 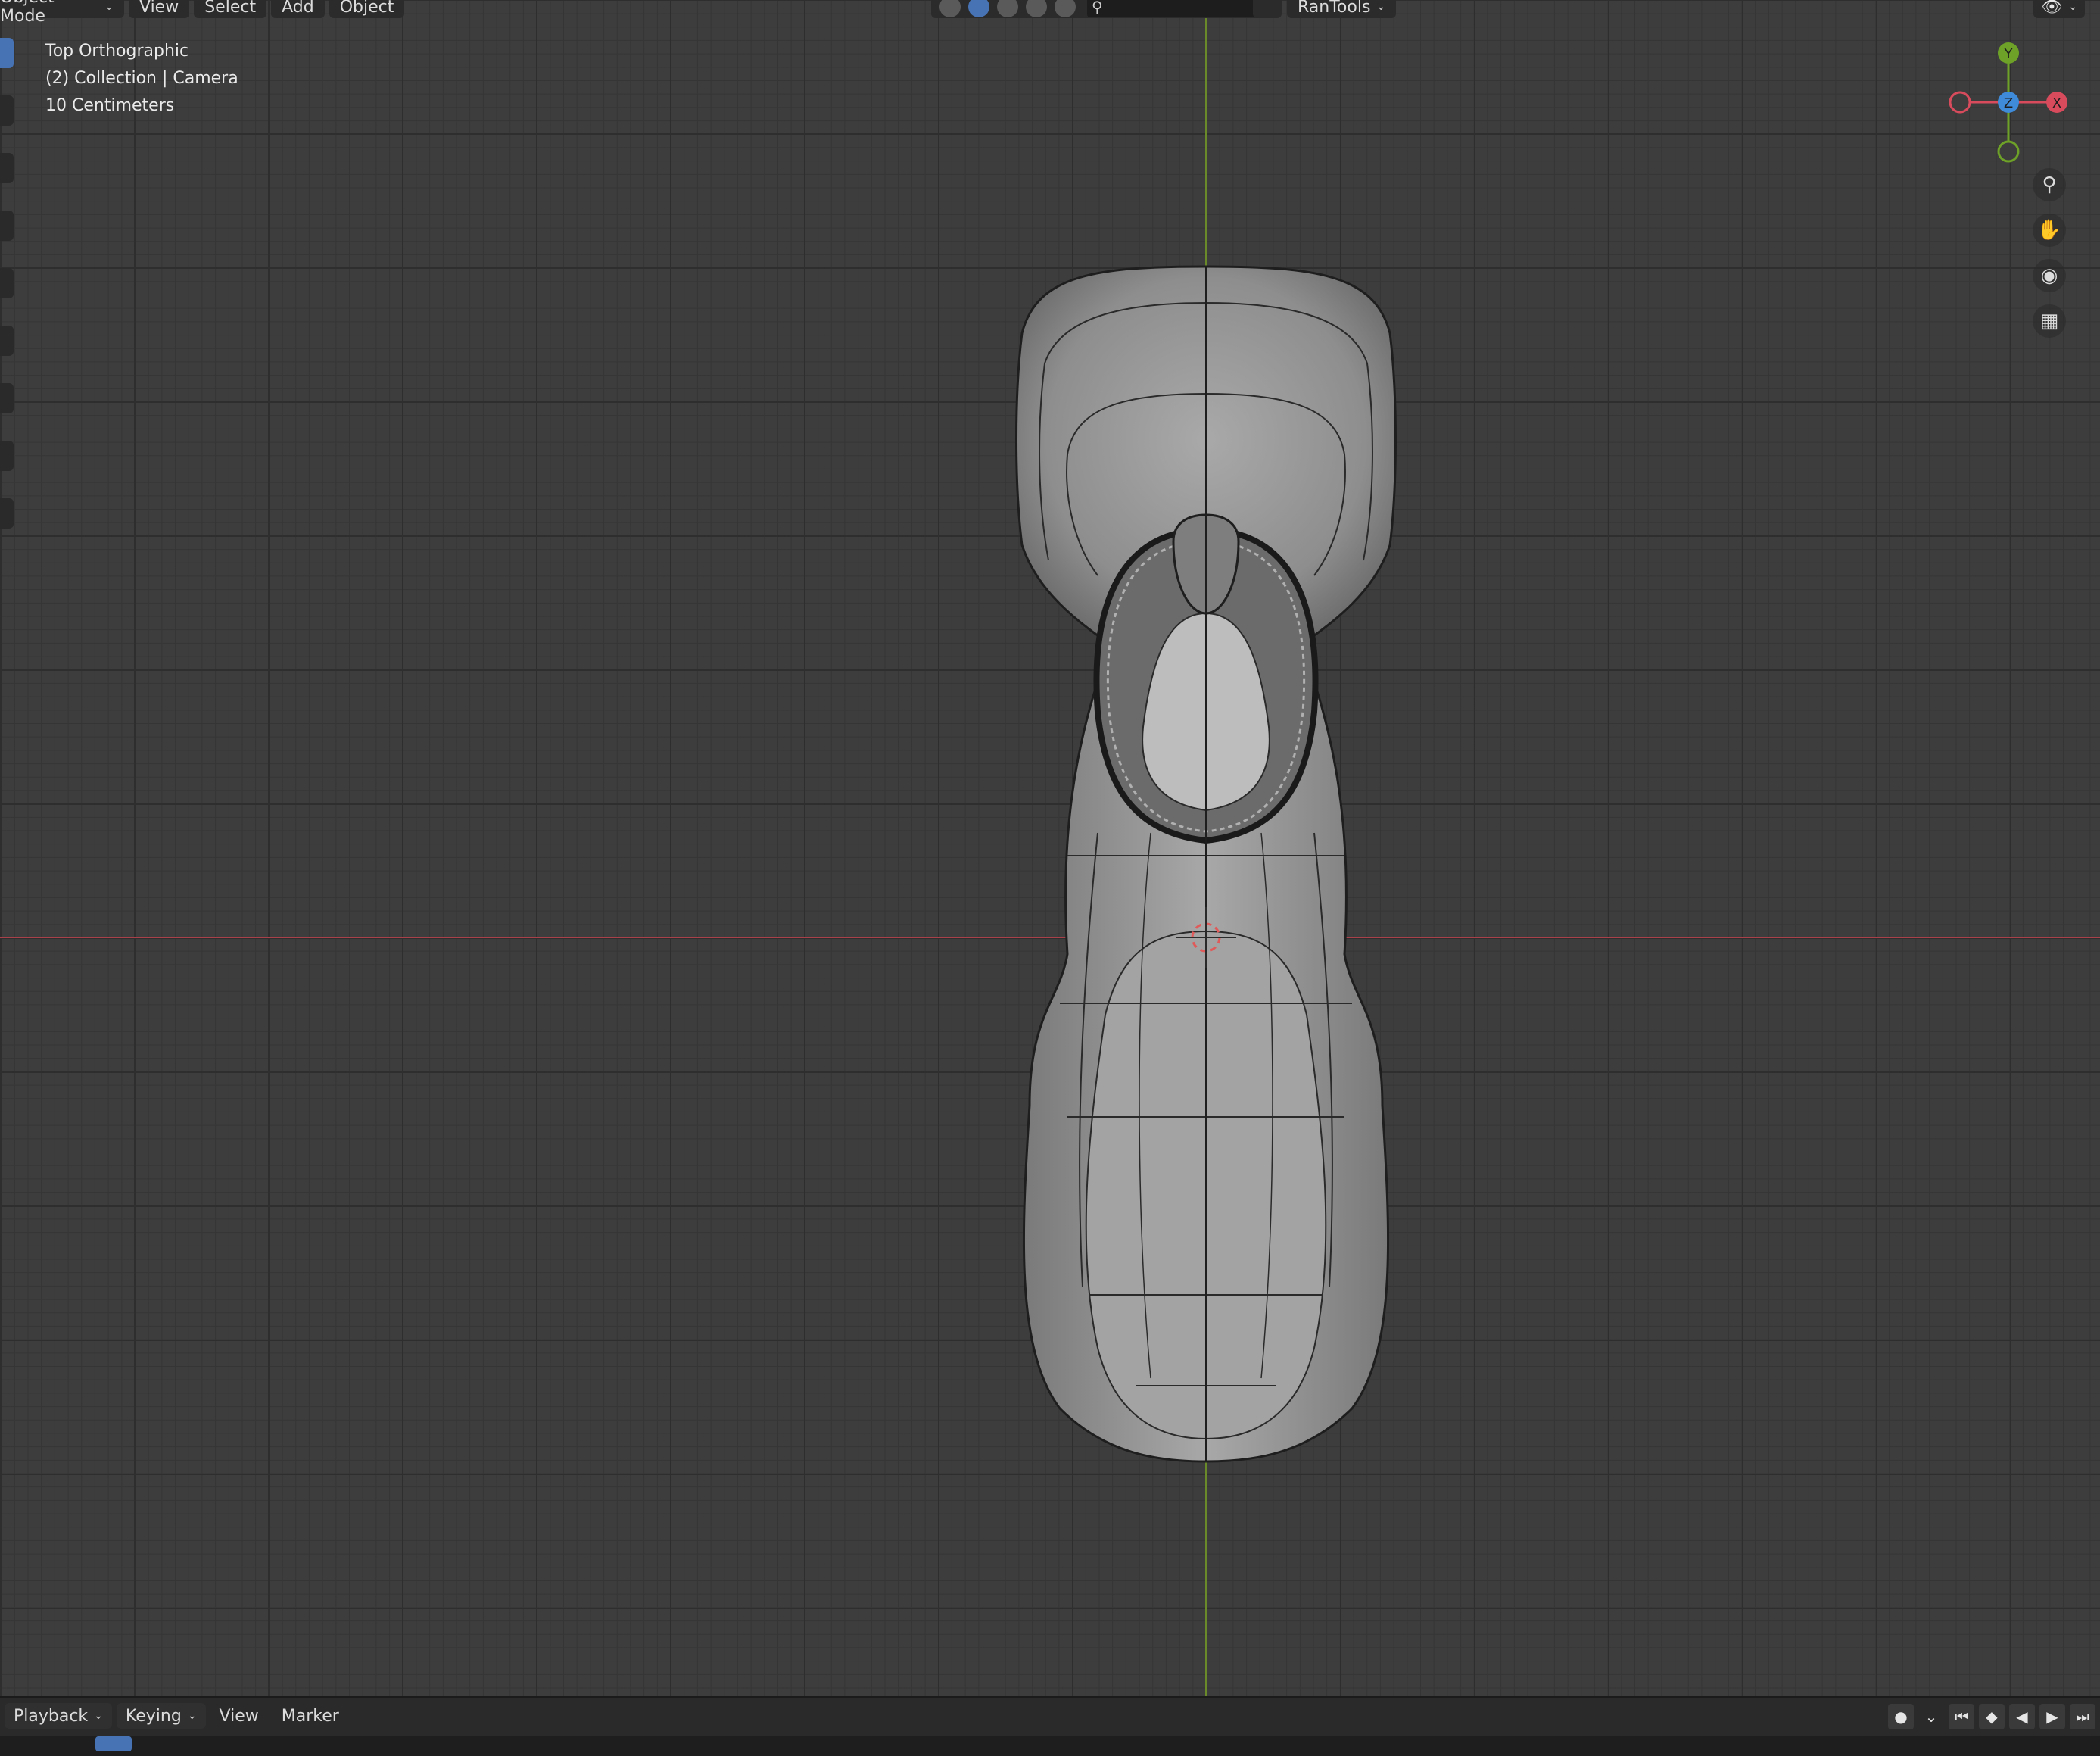 I want to click on current-frame-indicator, so click(x=113, y=1743).